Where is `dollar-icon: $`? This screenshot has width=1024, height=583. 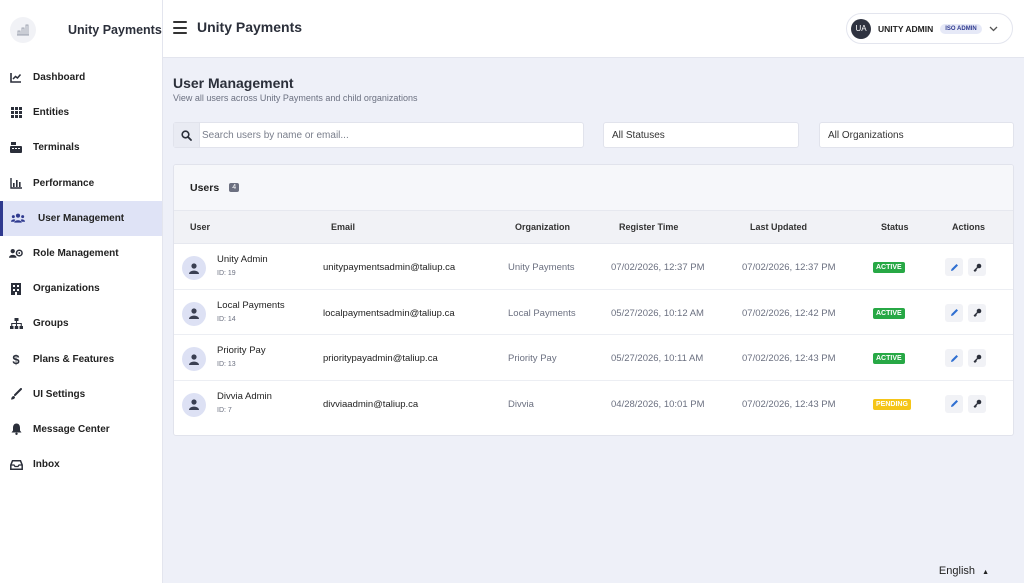 dollar-icon: $ is located at coordinates (16, 359).